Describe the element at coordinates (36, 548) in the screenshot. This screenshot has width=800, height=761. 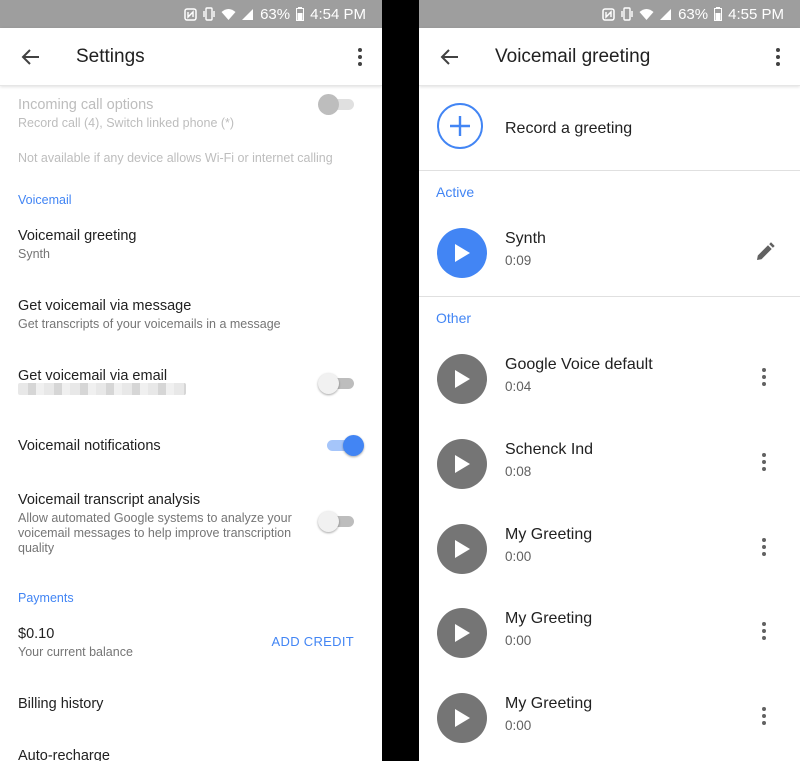
I see `transcript-subtitle-3: quality` at that location.